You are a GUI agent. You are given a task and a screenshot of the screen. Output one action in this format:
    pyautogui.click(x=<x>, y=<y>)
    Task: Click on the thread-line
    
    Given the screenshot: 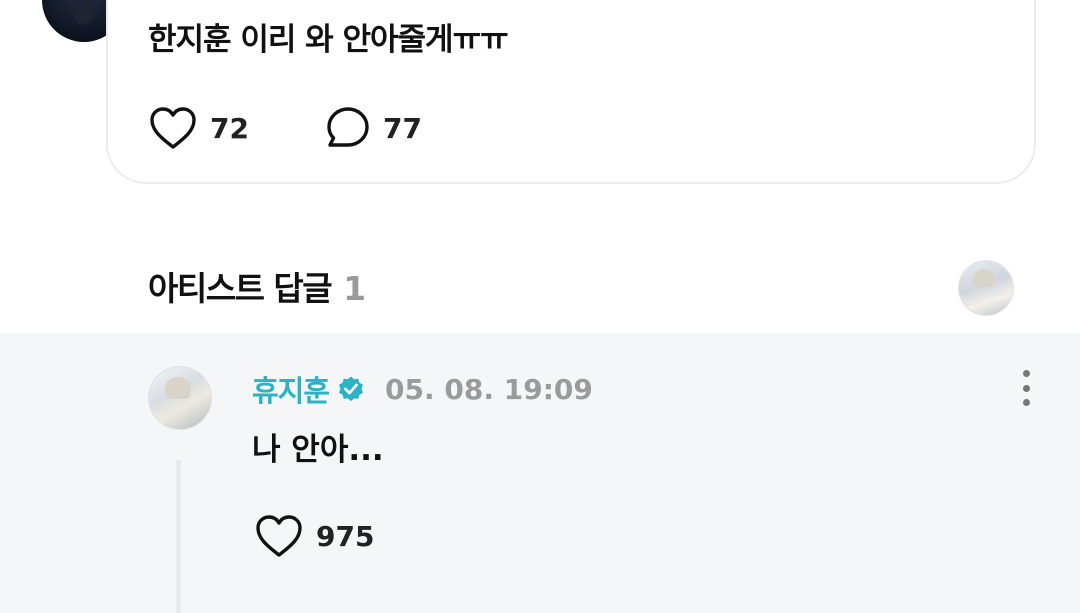 What is the action you would take?
    pyautogui.click(x=178, y=536)
    